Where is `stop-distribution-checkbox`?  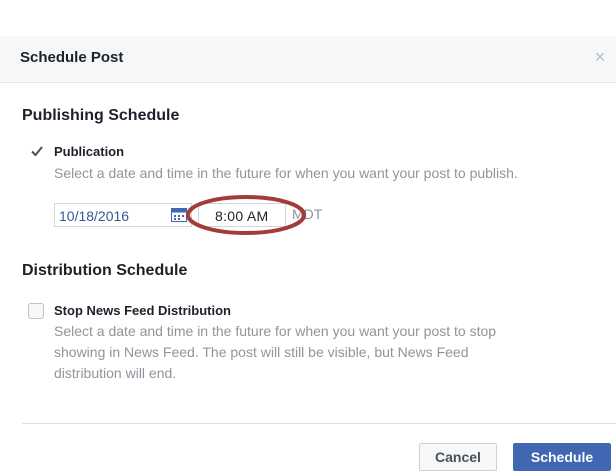
stop-distribution-checkbox is located at coordinates (36, 311).